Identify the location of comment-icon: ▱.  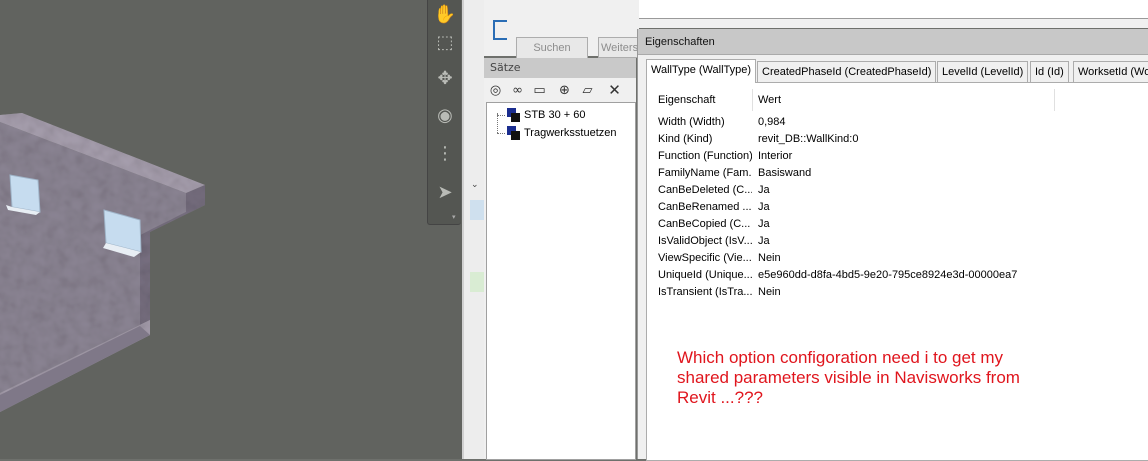
(587, 90).